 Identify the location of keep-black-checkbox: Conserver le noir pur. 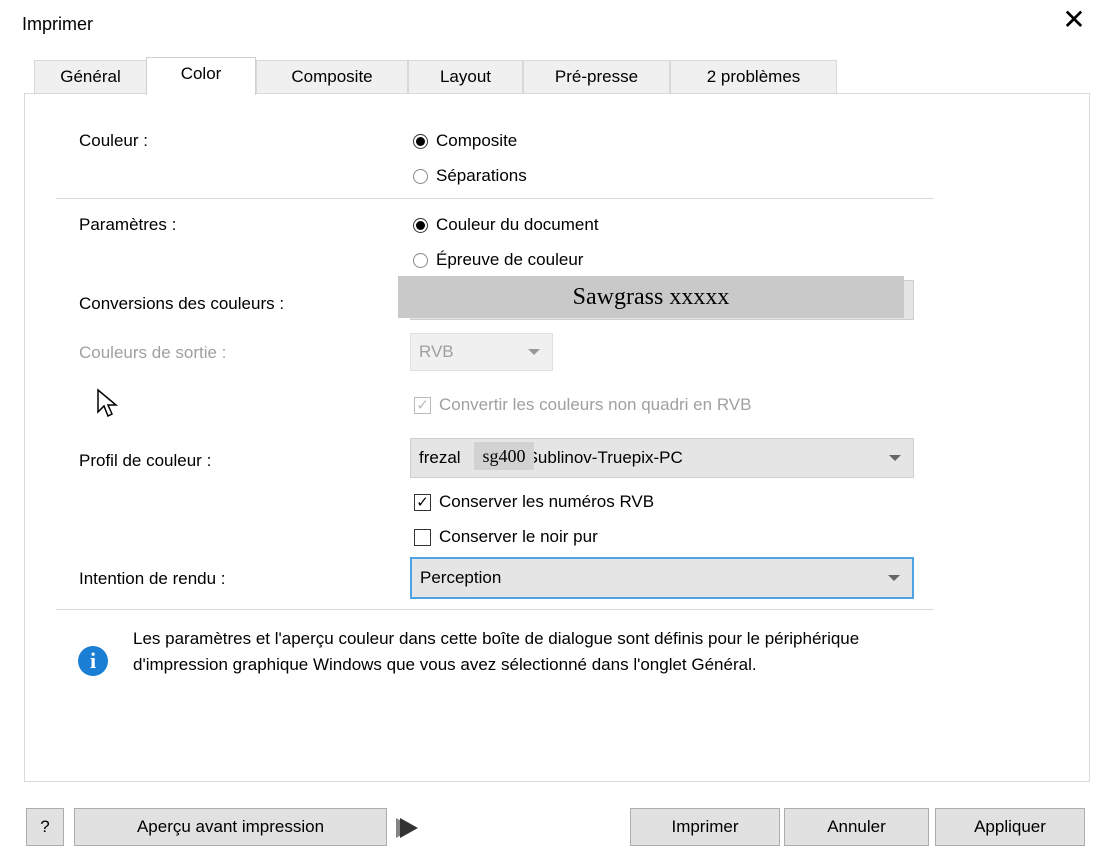
(506, 537).